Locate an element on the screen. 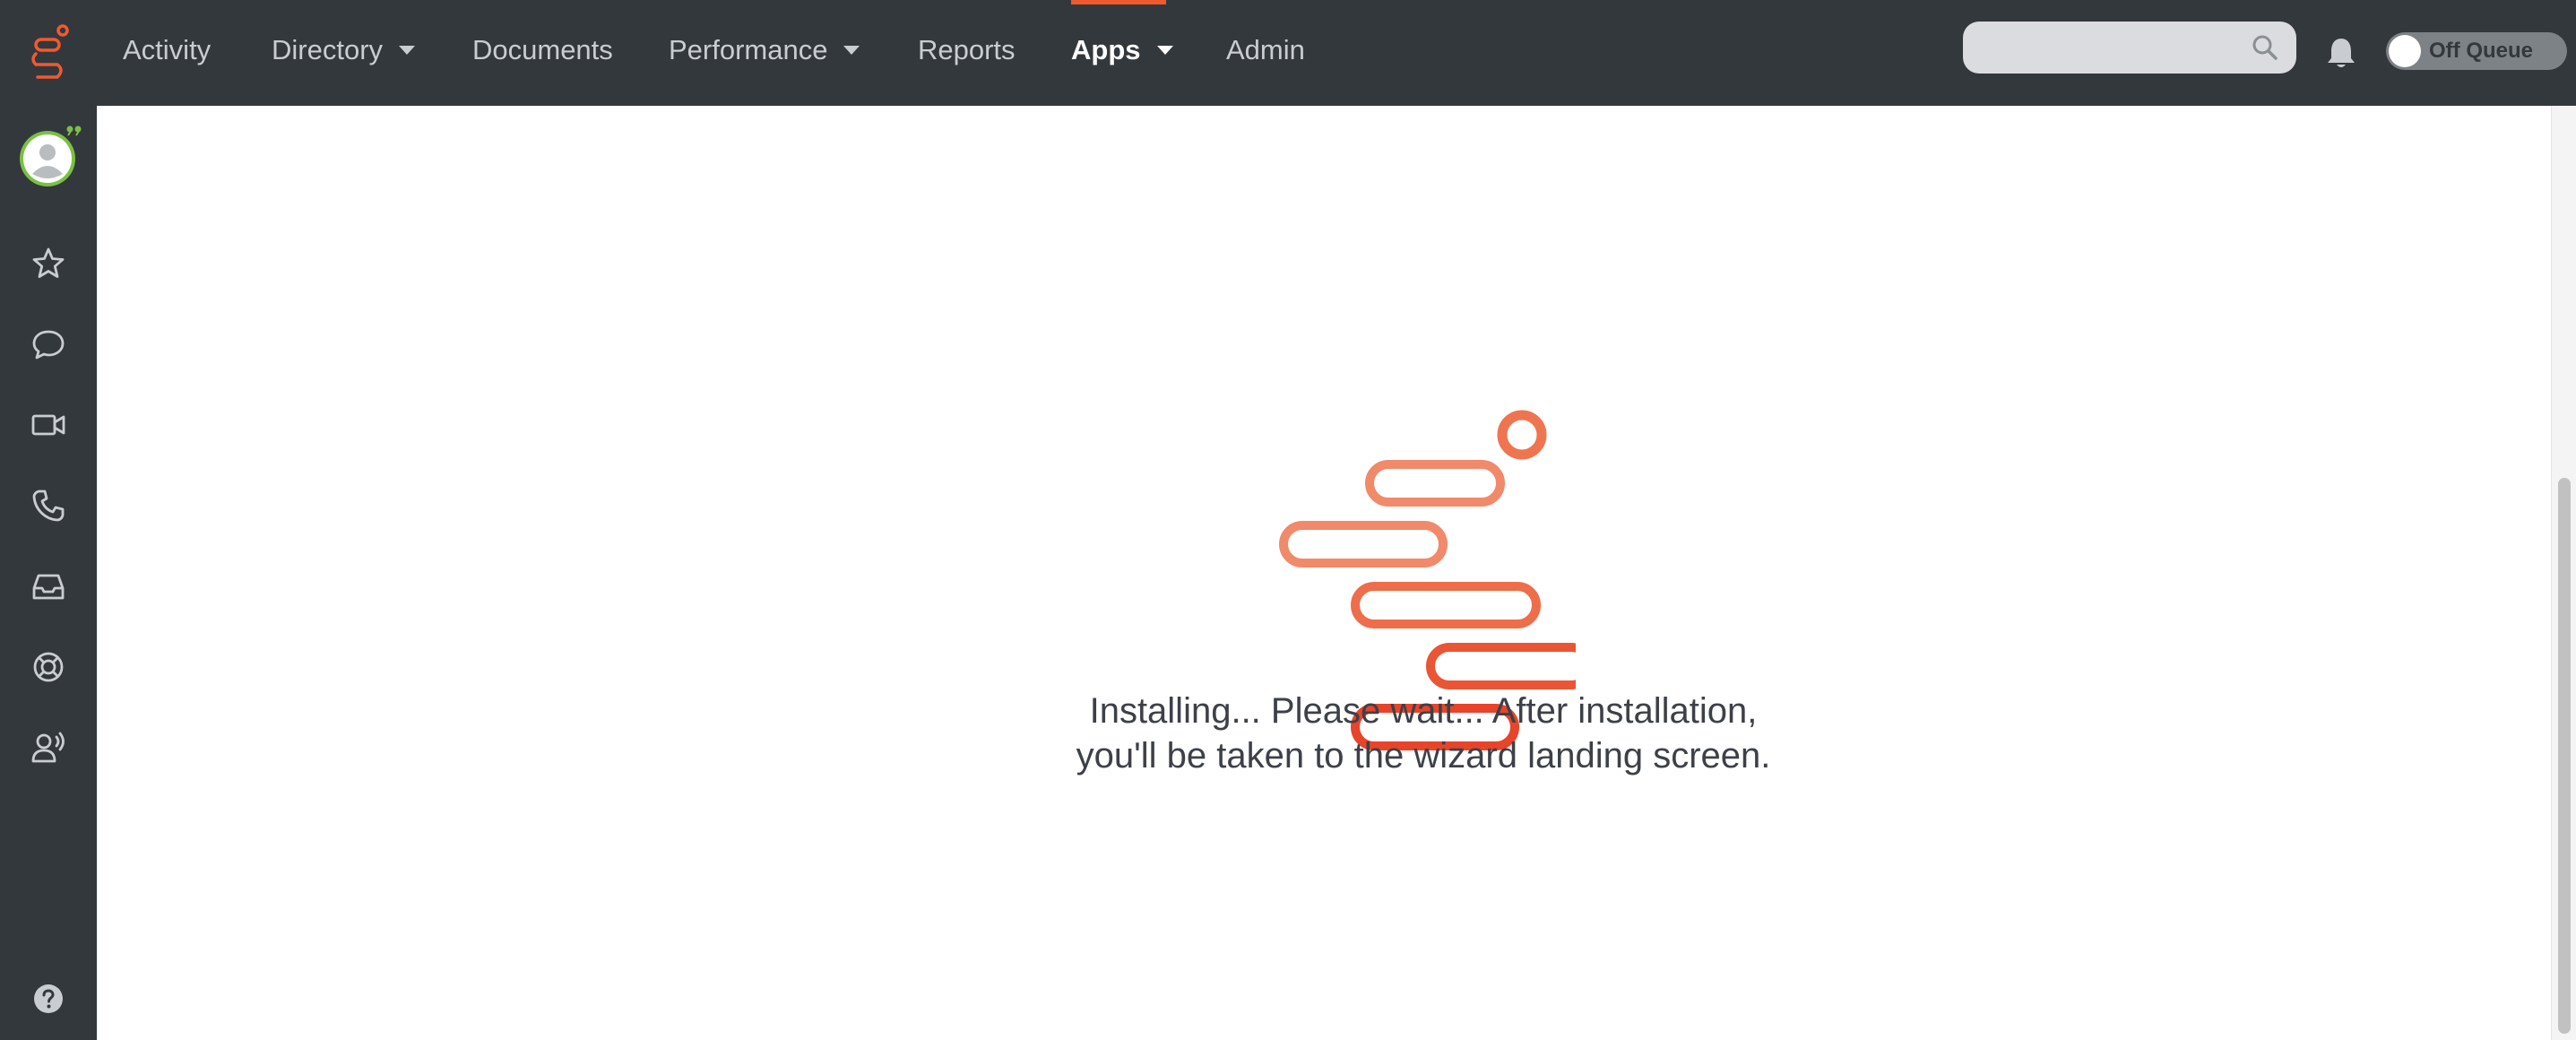 Image resolution: width=2576 pixels, height=1040 pixels. presence-quote-icon is located at coordinates (74, 131).